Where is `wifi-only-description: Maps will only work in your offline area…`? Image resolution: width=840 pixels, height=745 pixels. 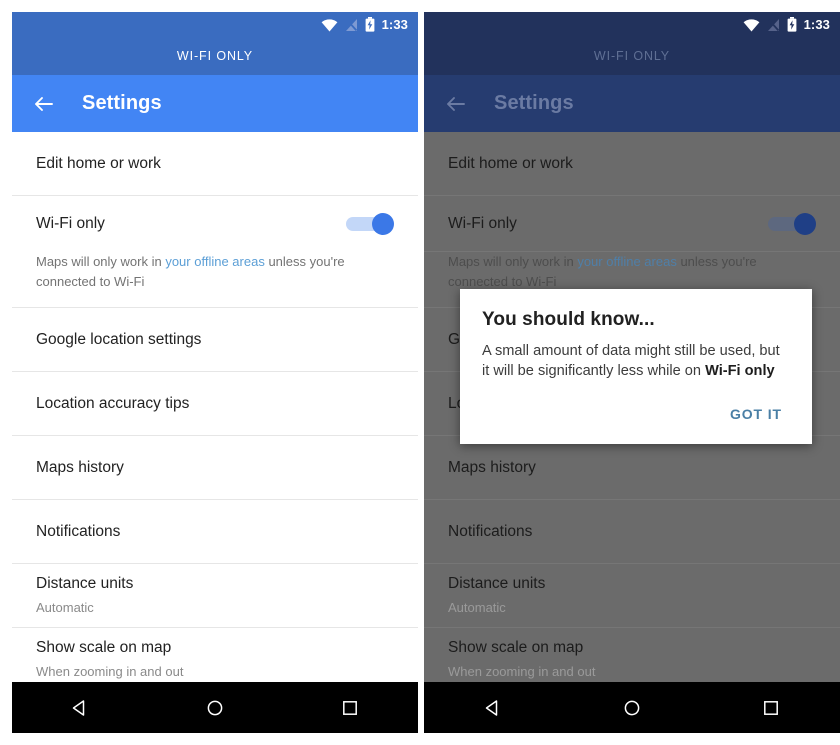
wifi-only-description: Maps will only work in your offline area… is located at coordinates (215, 279).